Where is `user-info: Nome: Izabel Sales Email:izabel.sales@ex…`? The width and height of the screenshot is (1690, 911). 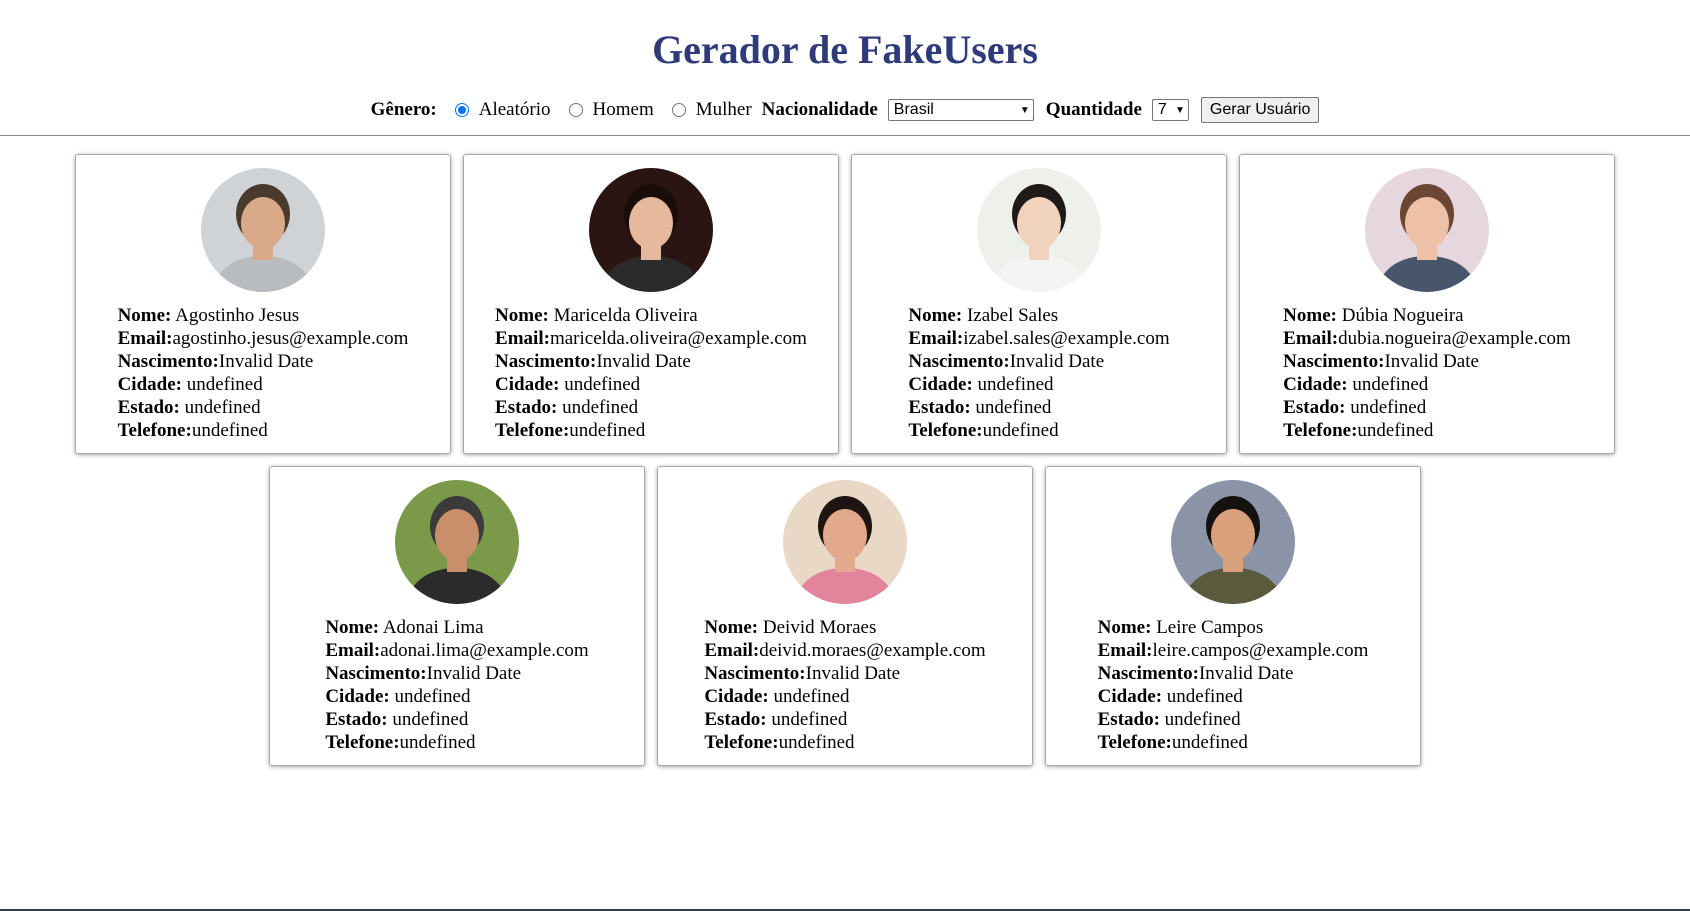
user-info: Nome: Izabel Sales Email:izabel.sales@ex… is located at coordinates (1038, 373).